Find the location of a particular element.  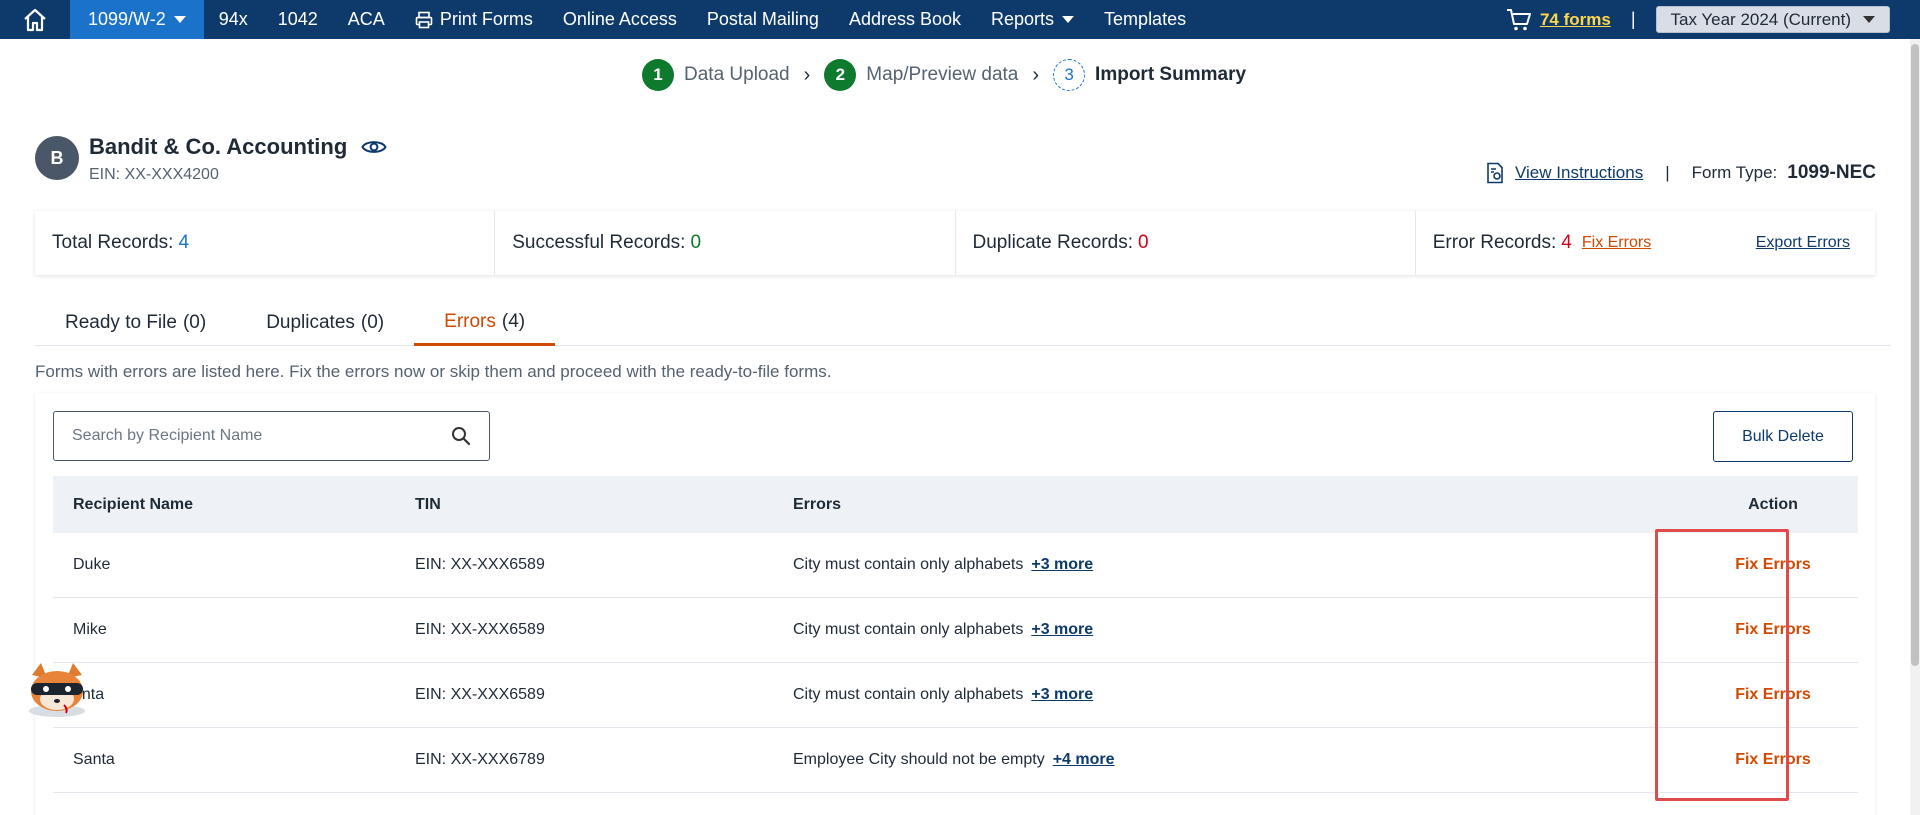

header-right: View Instructions | Form Type: 1099-NEC is located at coordinates (1680, 173).